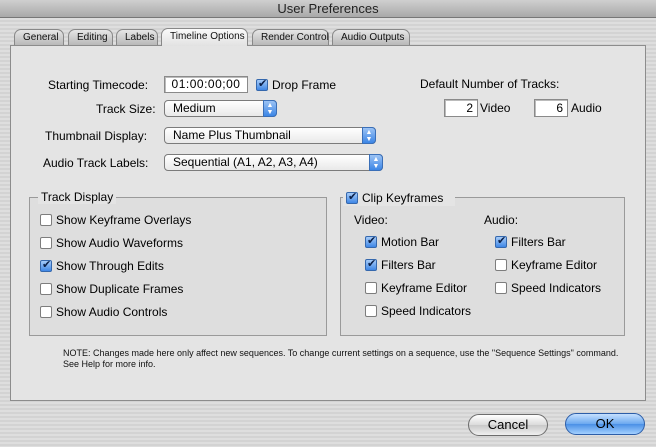 The height and width of the screenshot is (447, 656). What do you see at coordinates (408, 265) in the screenshot?
I see `video-filters-bar-label: Filters Bar` at bounding box center [408, 265].